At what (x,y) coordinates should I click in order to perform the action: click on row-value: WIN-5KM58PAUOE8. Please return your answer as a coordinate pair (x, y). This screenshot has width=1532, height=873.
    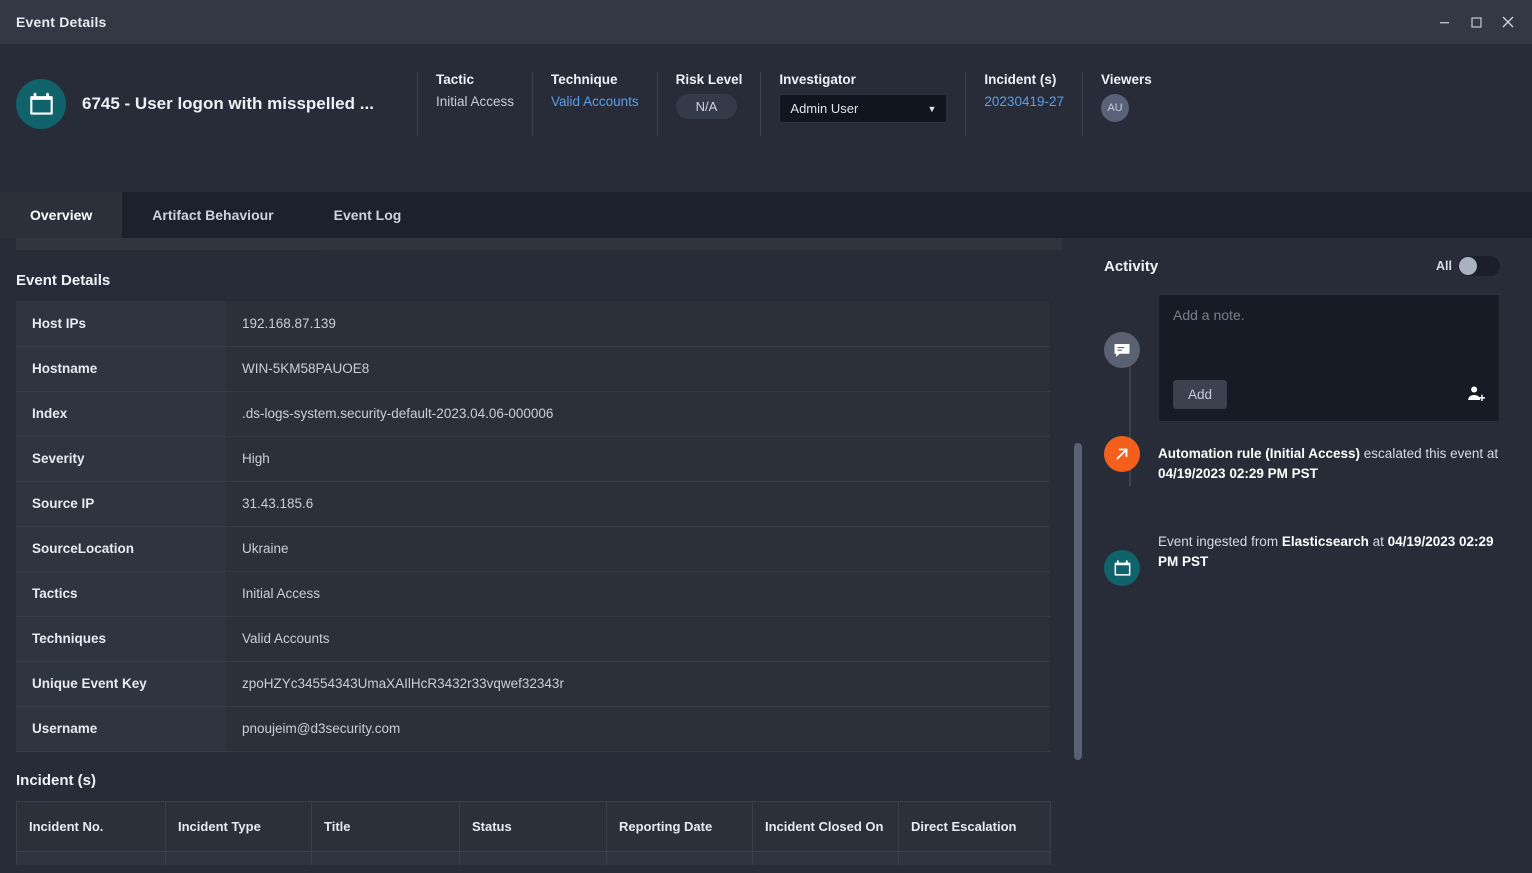
    Looking at the image, I should click on (638, 369).